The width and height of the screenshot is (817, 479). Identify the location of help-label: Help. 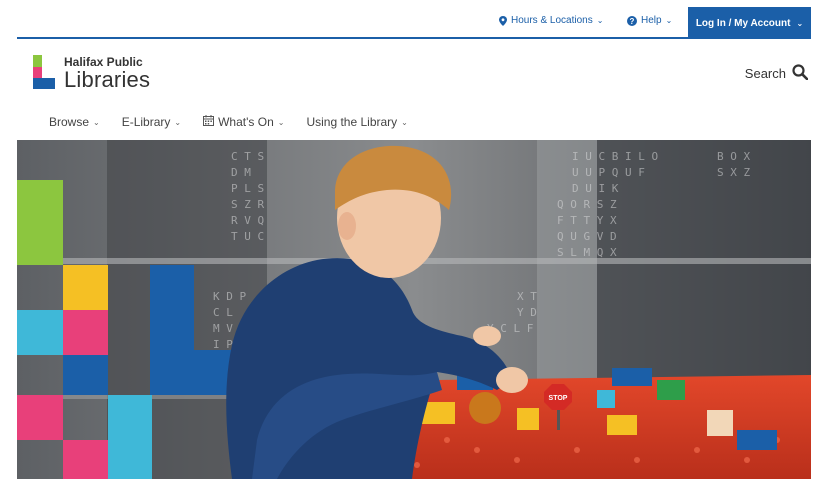
(651, 20).